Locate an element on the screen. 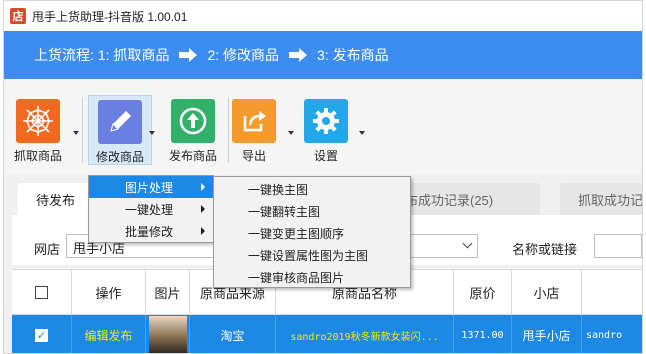 This screenshot has width=646, height=354. gear-icon is located at coordinates (326, 121).